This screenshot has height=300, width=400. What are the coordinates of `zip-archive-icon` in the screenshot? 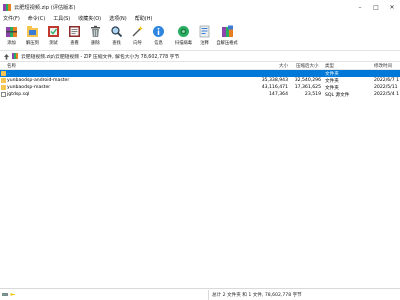 It's located at (15, 56).